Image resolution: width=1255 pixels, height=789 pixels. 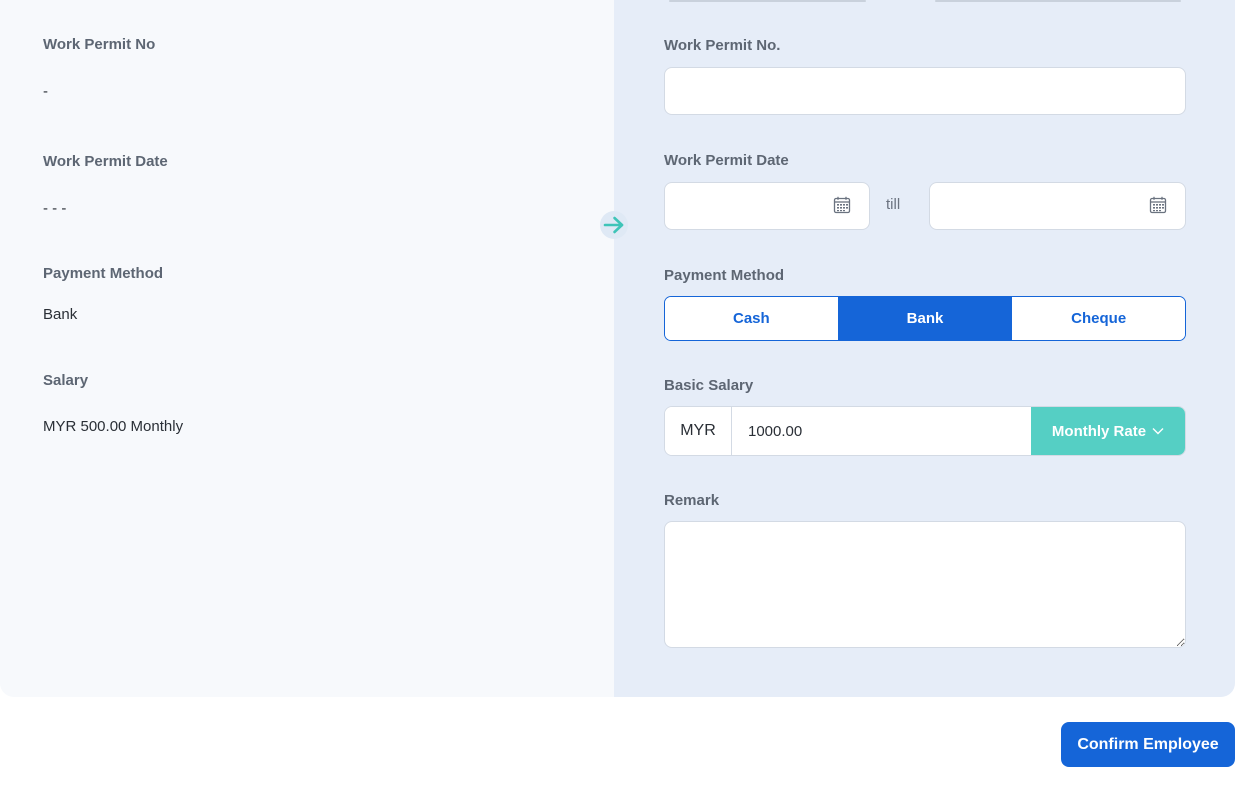 I want to click on work-permit-date-label: Work Permit Date, so click(x=105, y=161).